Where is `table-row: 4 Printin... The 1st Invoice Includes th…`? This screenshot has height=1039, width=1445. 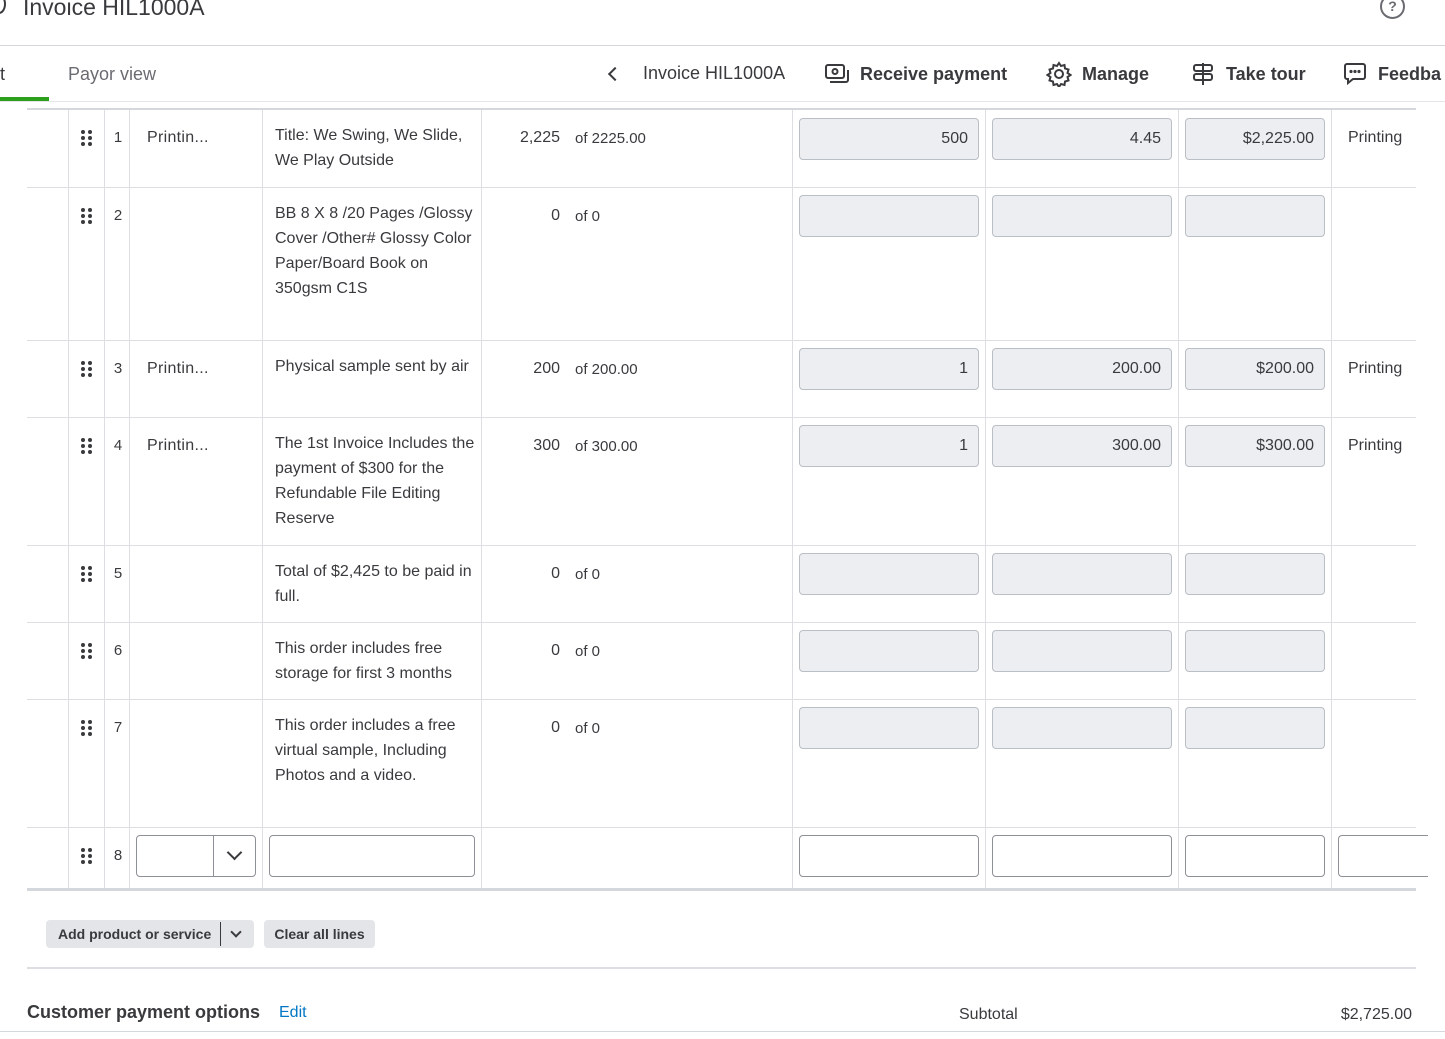 table-row: 4 Printin... The 1st Invoice Includes th… is located at coordinates (721, 482).